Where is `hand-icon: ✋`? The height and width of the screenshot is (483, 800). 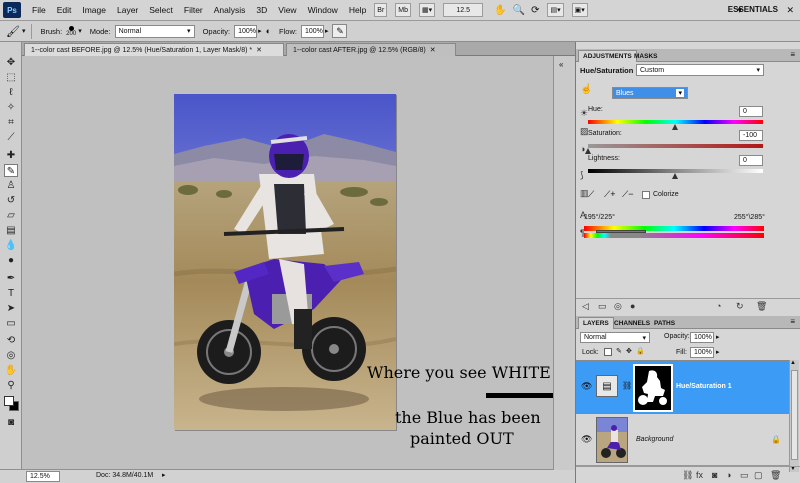 hand-icon: ✋ is located at coordinates (11, 370).